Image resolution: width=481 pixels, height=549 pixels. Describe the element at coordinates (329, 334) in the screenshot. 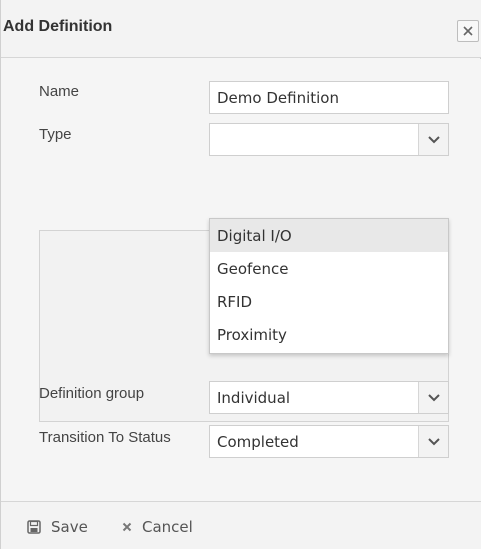

I see `type-option-proximity: Proximity` at that location.